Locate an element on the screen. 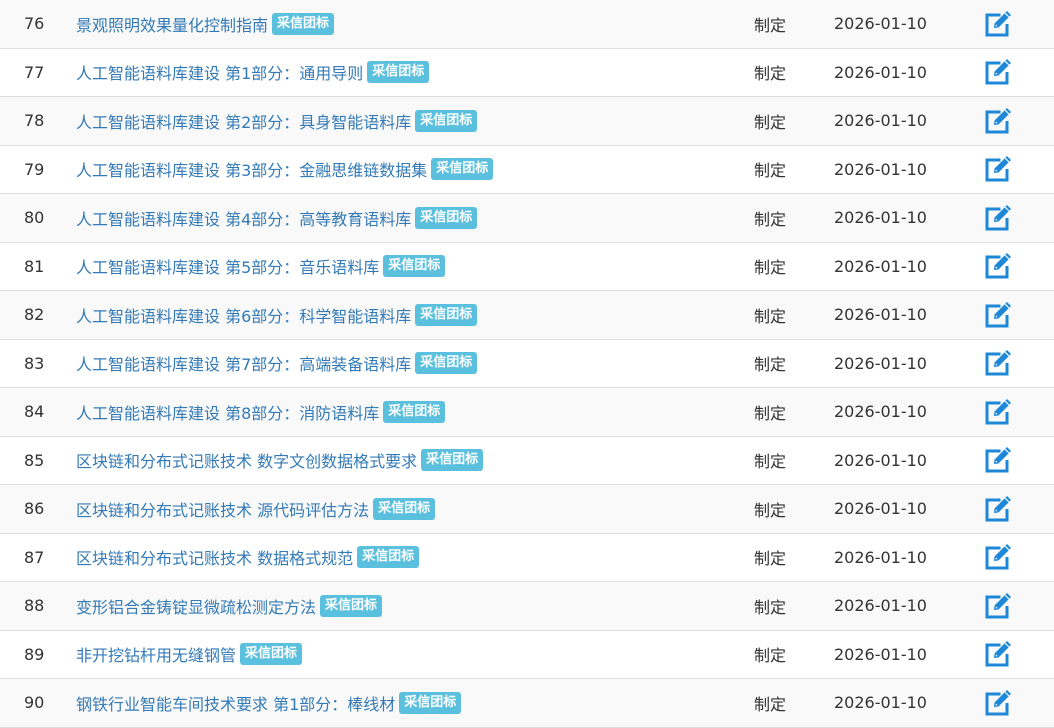  standard-title-link: 人工智能语料库建设 第7部分：高端装备语料库 is located at coordinates (243, 363).